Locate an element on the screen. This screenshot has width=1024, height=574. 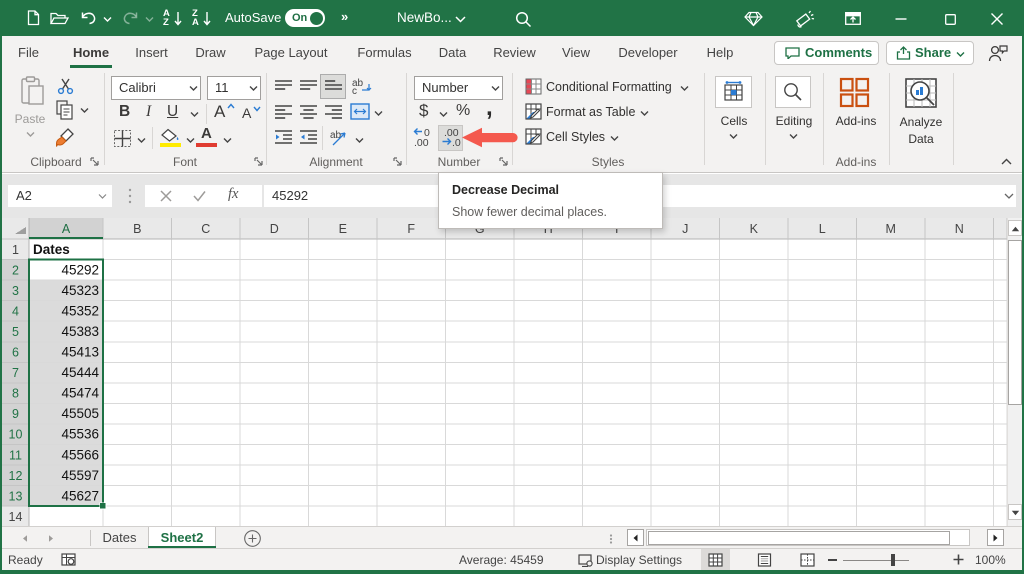
svg-text: D is located at coordinates (274, 229).